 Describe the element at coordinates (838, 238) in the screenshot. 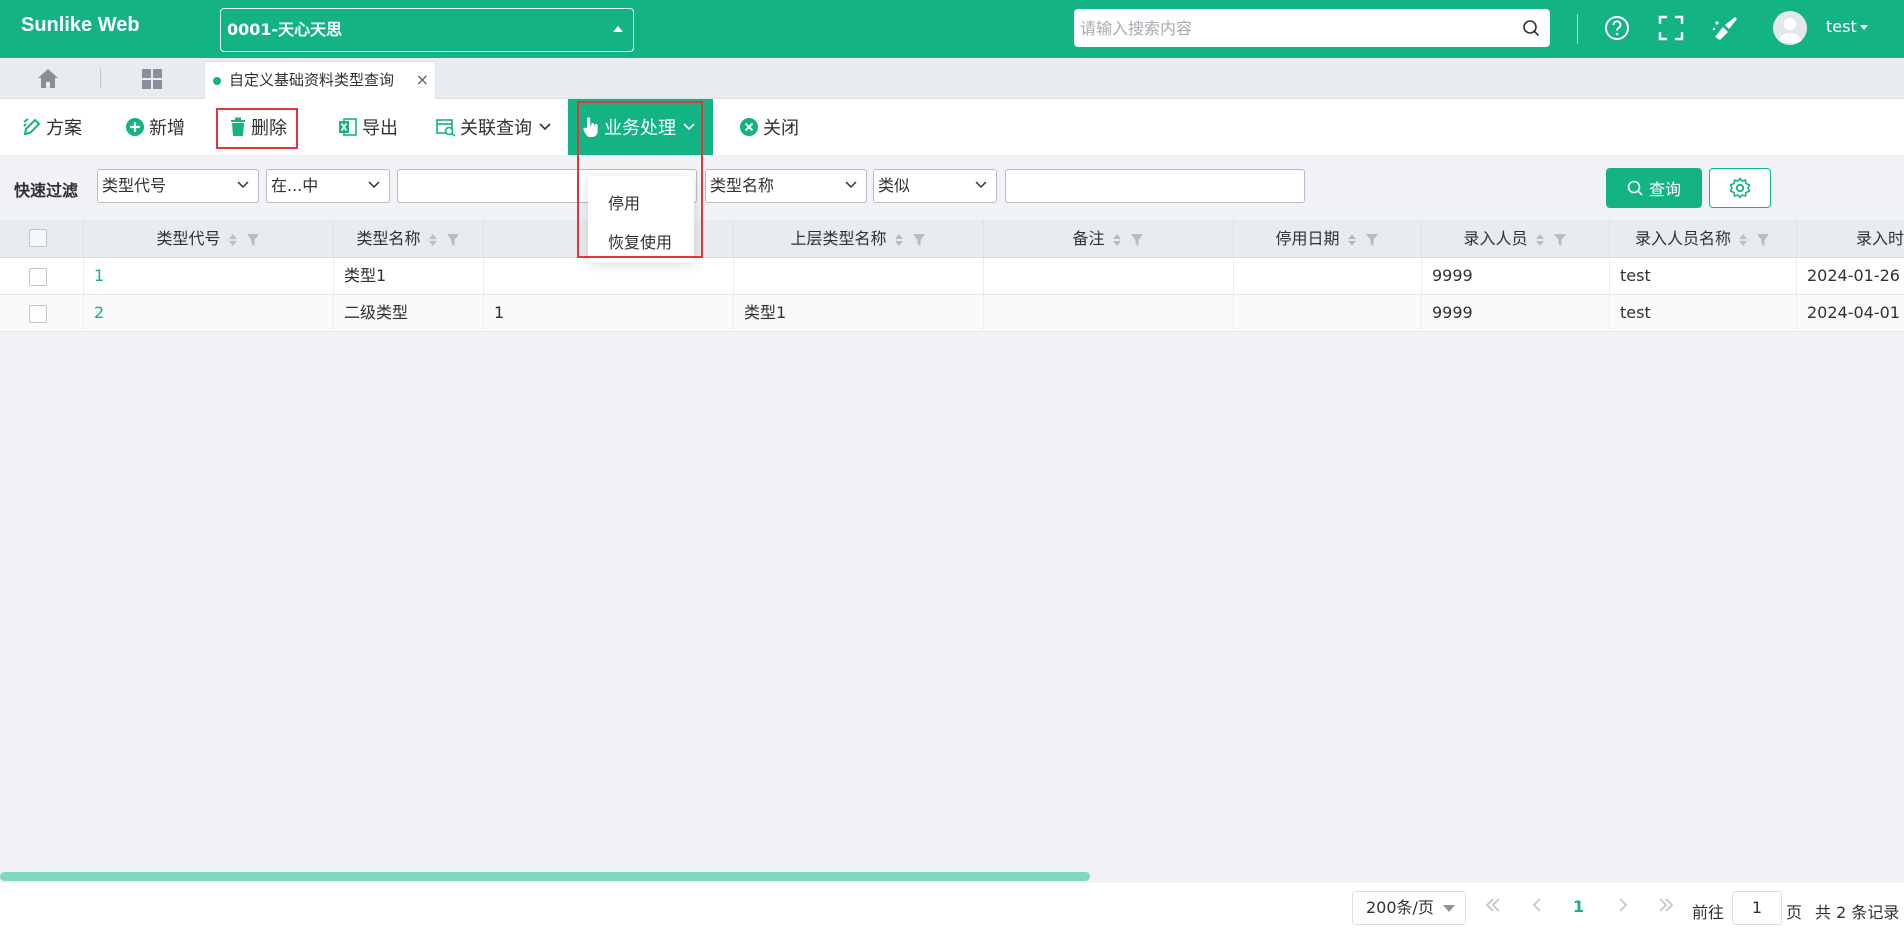

I see `column-label: 上层类型名称` at that location.